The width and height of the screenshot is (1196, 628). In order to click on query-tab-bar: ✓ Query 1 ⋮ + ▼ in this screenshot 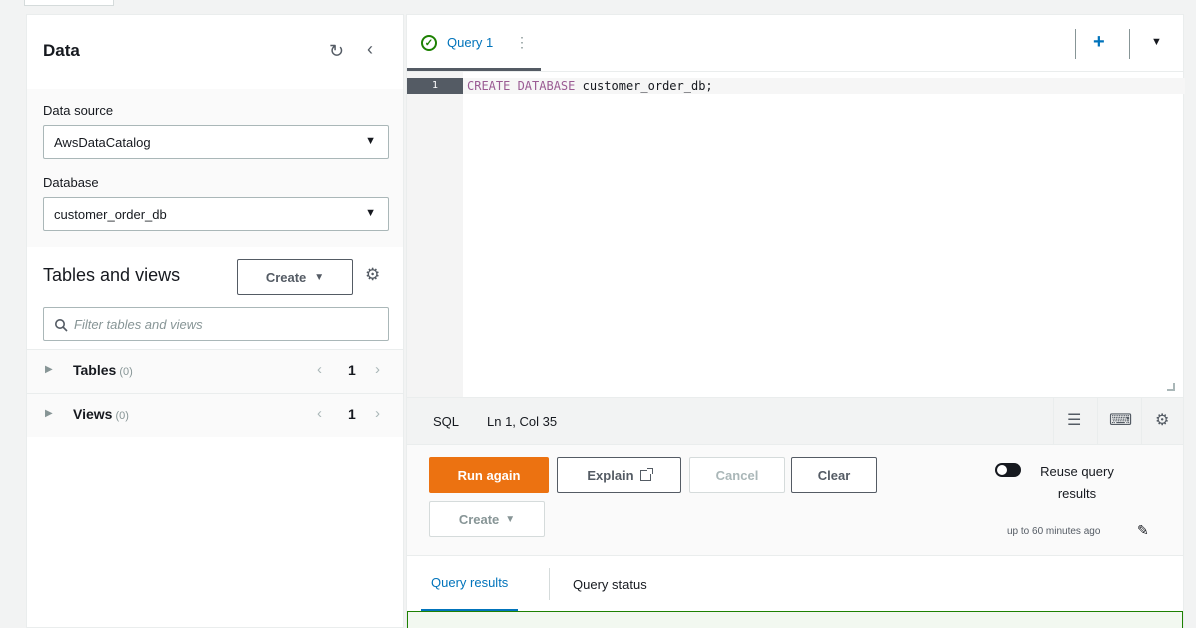, I will do `click(795, 43)`.